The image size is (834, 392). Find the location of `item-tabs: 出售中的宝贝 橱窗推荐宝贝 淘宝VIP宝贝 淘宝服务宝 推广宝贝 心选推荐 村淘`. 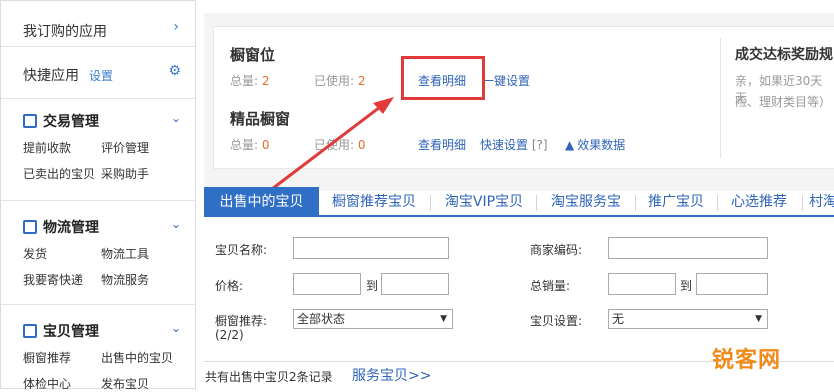

item-tabs: 出售中的宝贝 橱窗推荐宝贝 淘宝VIP宝贝 淘宝服务宝 推广宝贝 心选推荐 村淘 is located at coordinates (519, 202).